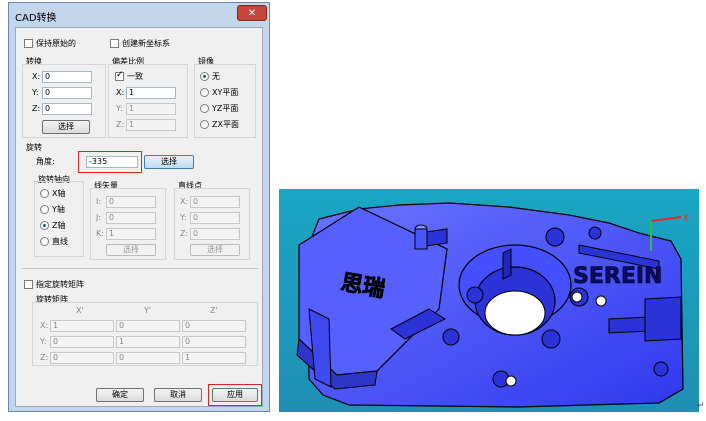 This screenshot has height=421, width=706. I want to click on bore-key, so click(507, 264).